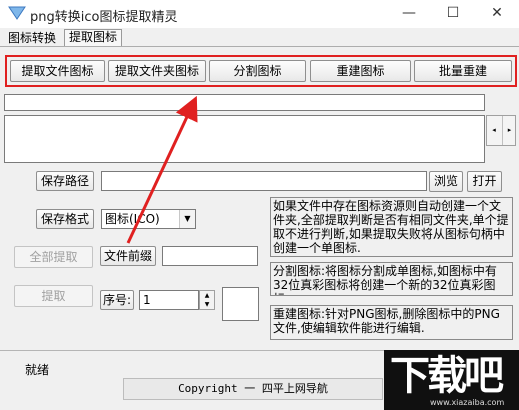 This screenshot has width=519, height=410. Describe the element at coordinates (391, 322) in the screenshot. I see `info-rebuild-text: 重建图标:针对PNG图标,删除图标中的PNG文件,使编辑软件能进行编辑.` at that location.